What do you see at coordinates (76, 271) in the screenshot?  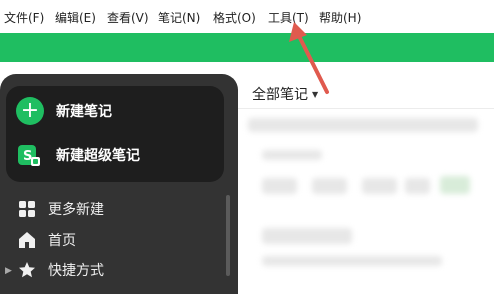 I see `sidebar-item-label: 快捷方式` at bounding box center [76, 271].